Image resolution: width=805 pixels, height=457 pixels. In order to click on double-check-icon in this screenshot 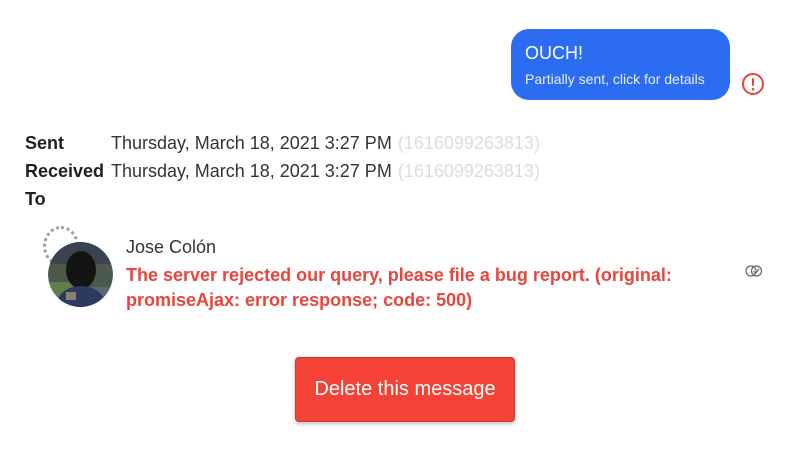, I will do `click(754, 271)`.